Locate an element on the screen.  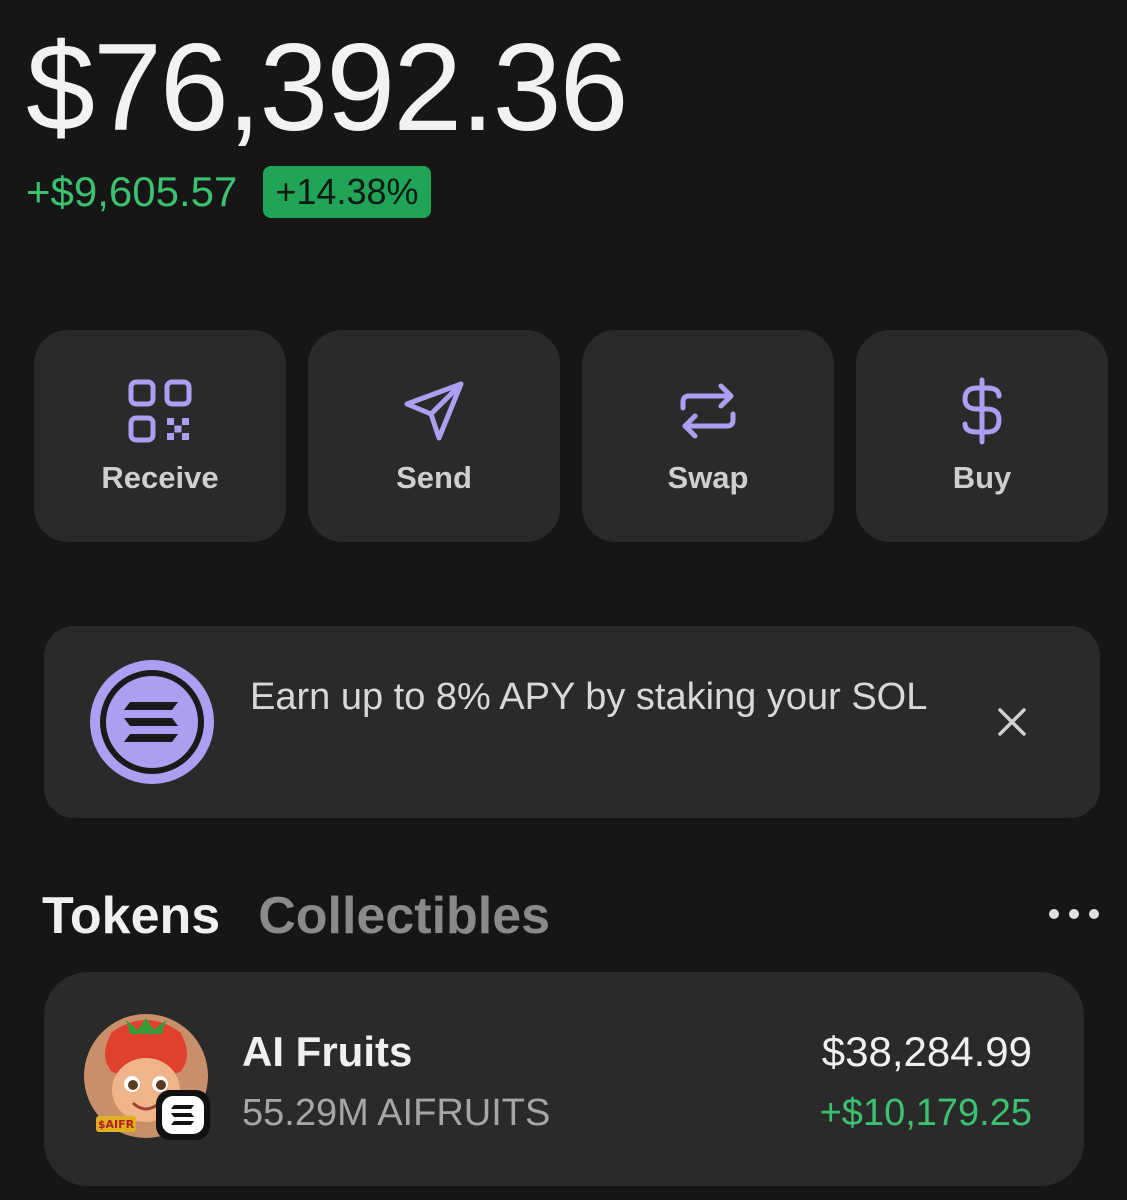
tab-tokens: Tokens is located at coordinates (131, 916).